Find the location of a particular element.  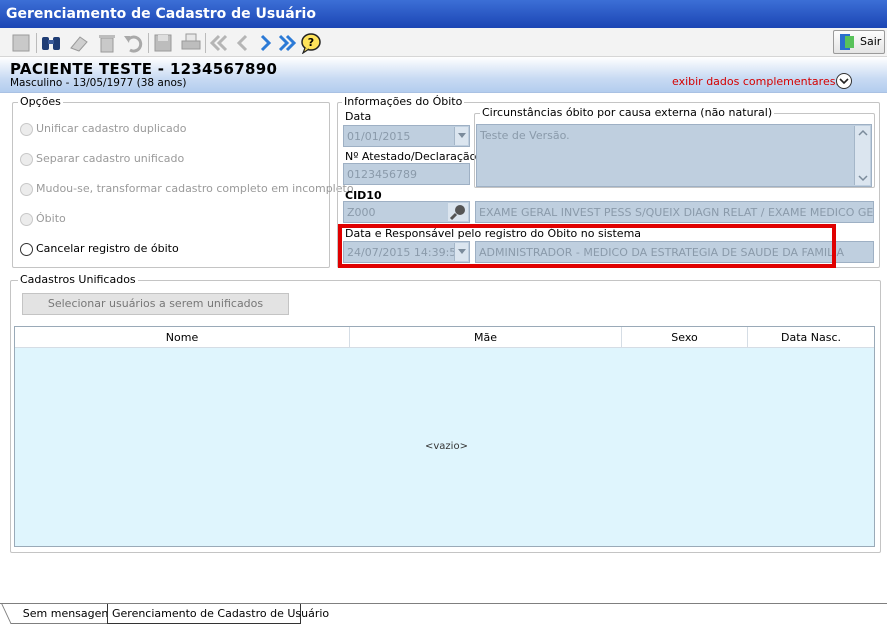

next-record-icon is located at coordinates (265, 43).